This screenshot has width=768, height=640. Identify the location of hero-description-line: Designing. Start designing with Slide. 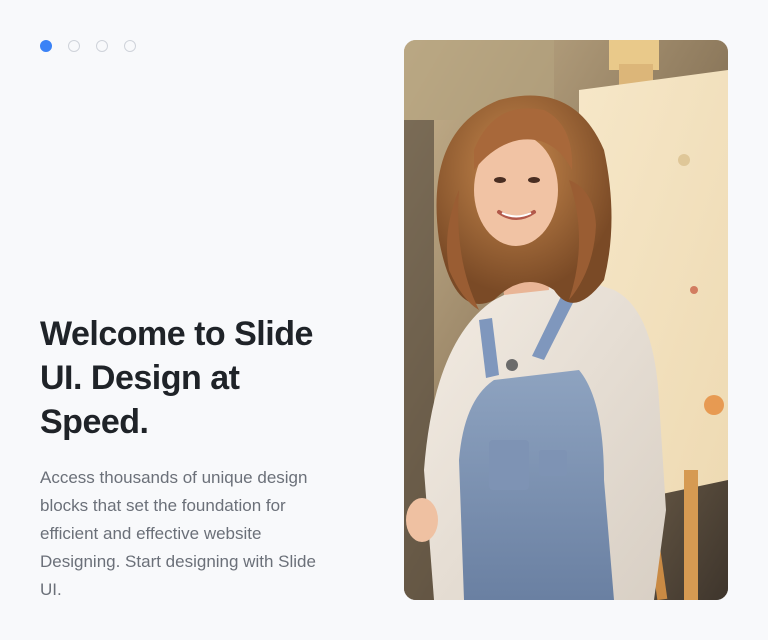
(178, 561).